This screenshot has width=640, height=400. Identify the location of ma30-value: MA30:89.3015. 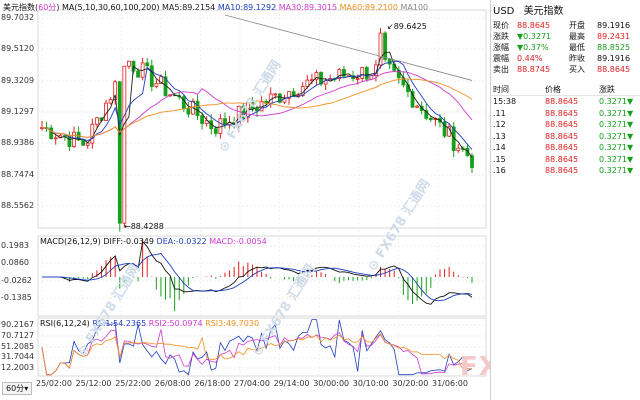
(308, 7).